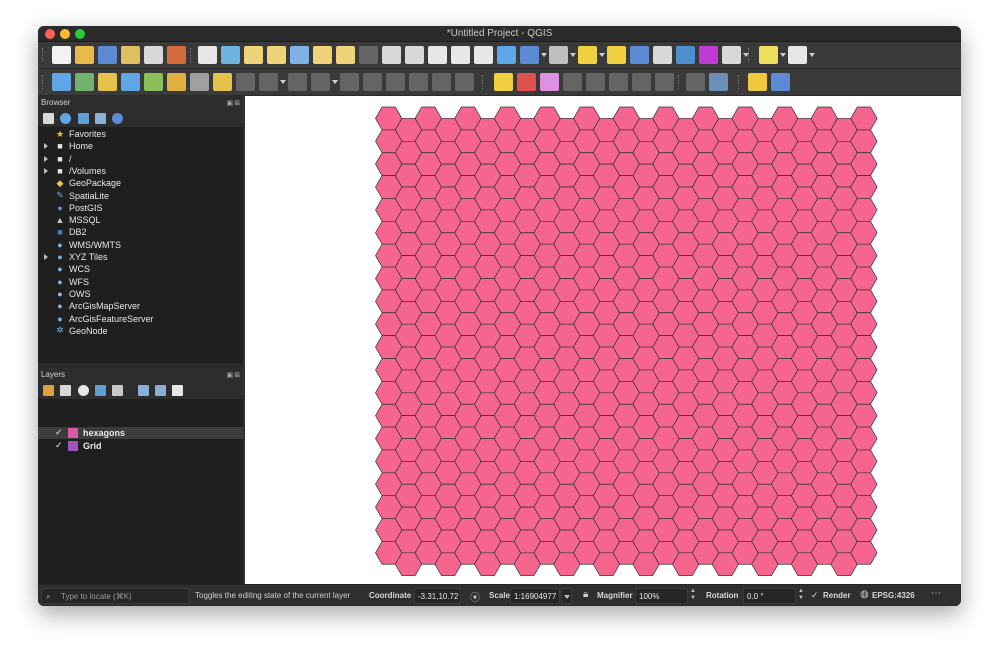 This screenshot has width=1000, height=656. I want to click on label-diagram-icon, so click(664, 82).